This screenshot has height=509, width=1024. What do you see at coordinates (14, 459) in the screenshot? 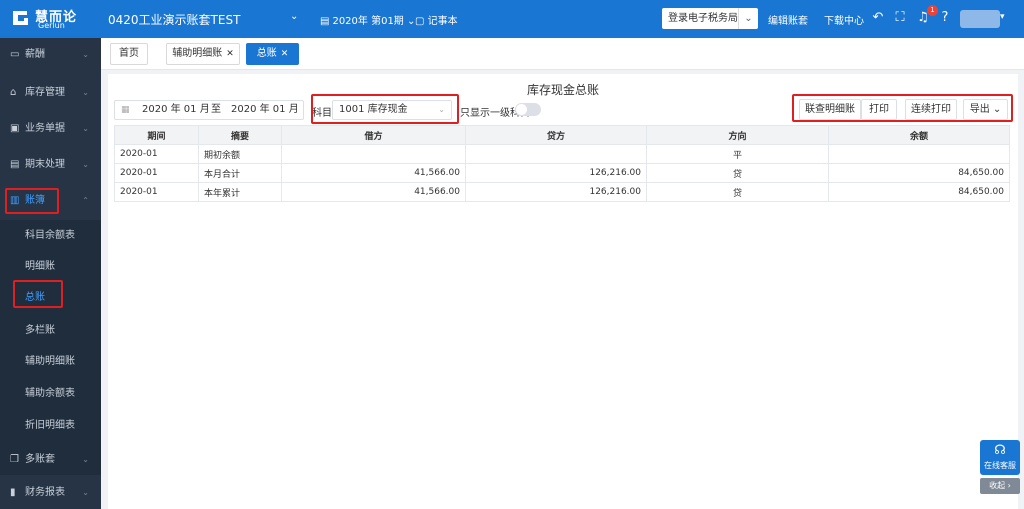
I see `copy-icon: ❐` at bounding box center [14, 459].